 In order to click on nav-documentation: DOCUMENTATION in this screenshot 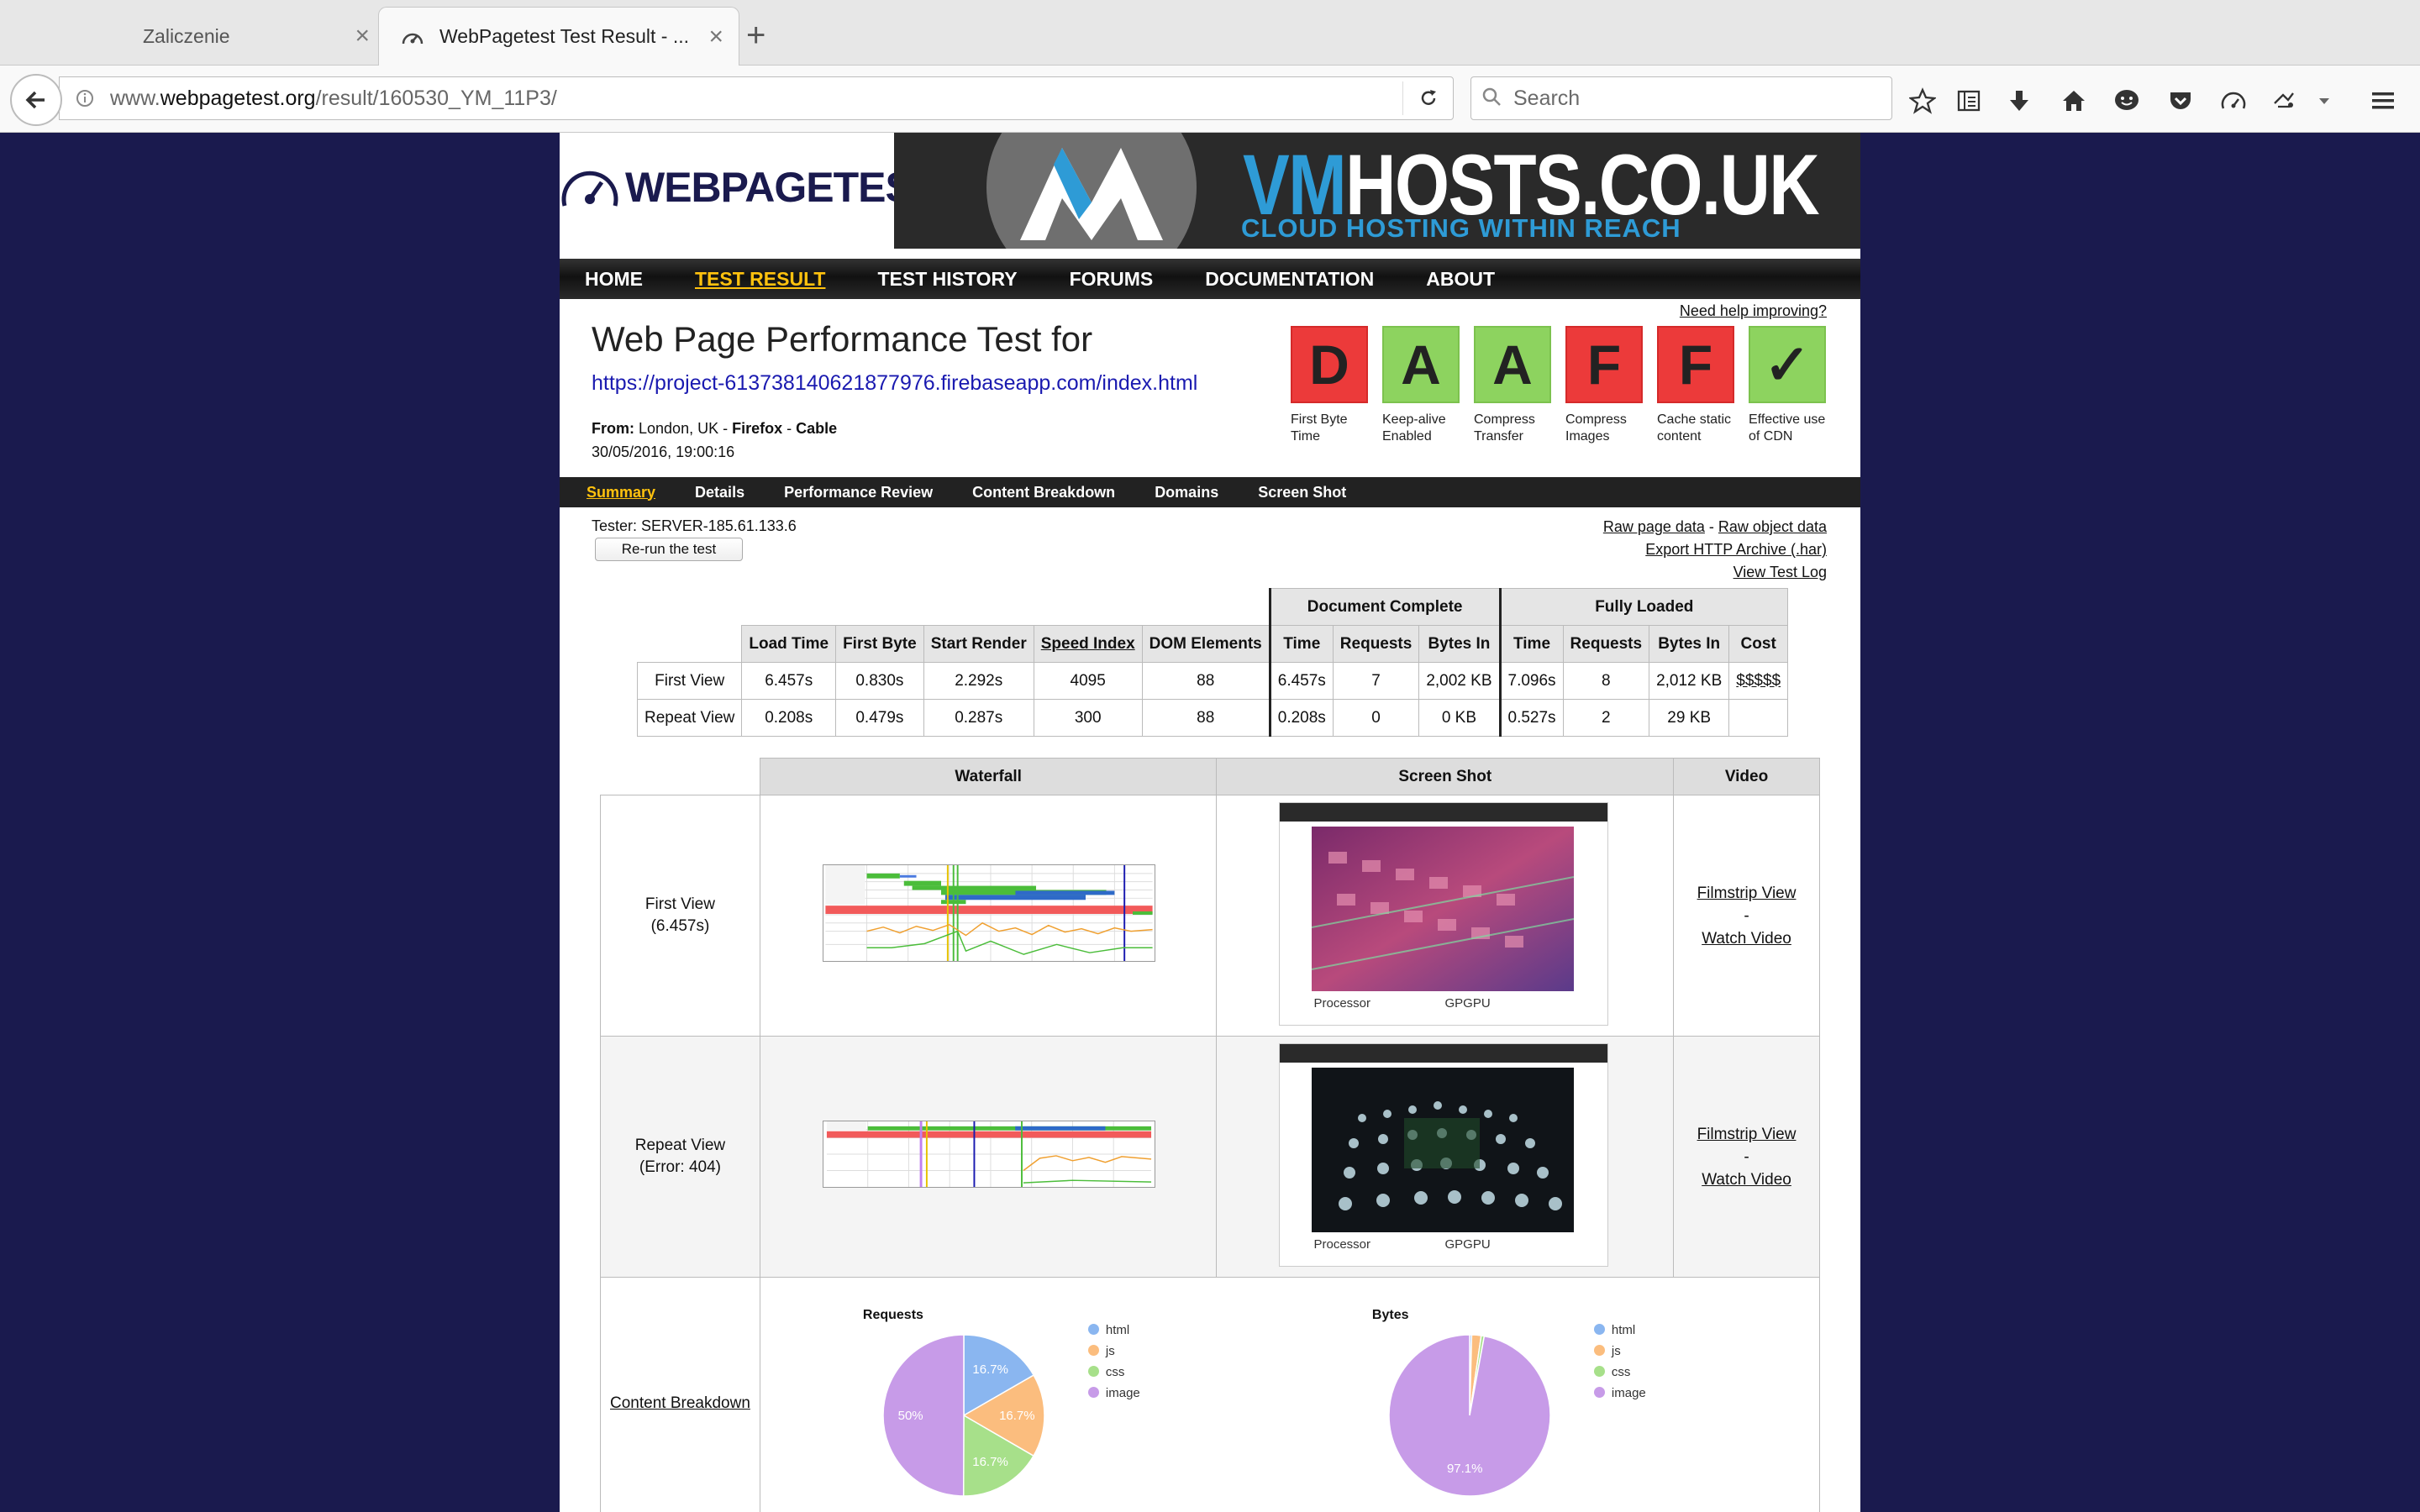, I will do `click(1289, 279)`.